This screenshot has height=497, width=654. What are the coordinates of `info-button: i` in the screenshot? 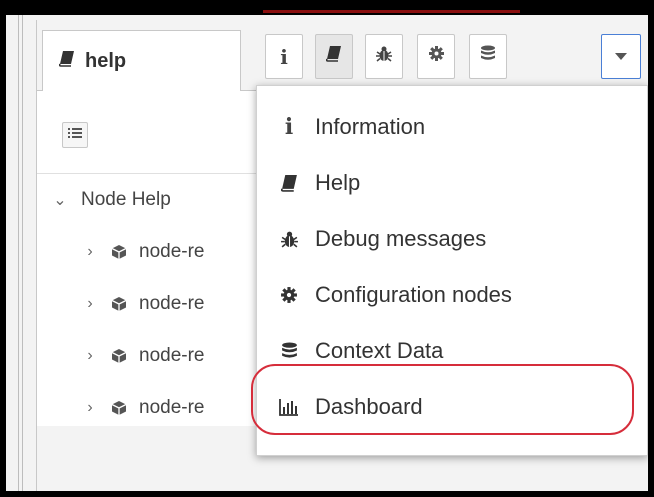 It's located at (284, 56).